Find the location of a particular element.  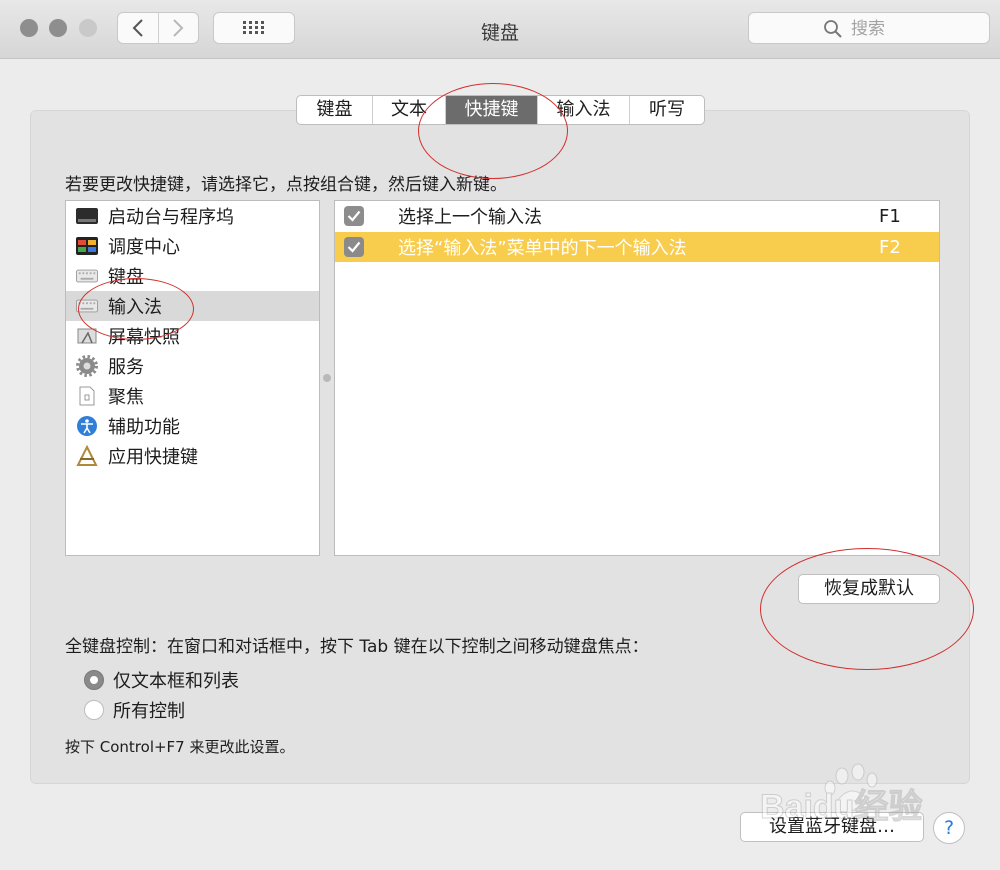

search-icon is located at coordinates (833, 29).